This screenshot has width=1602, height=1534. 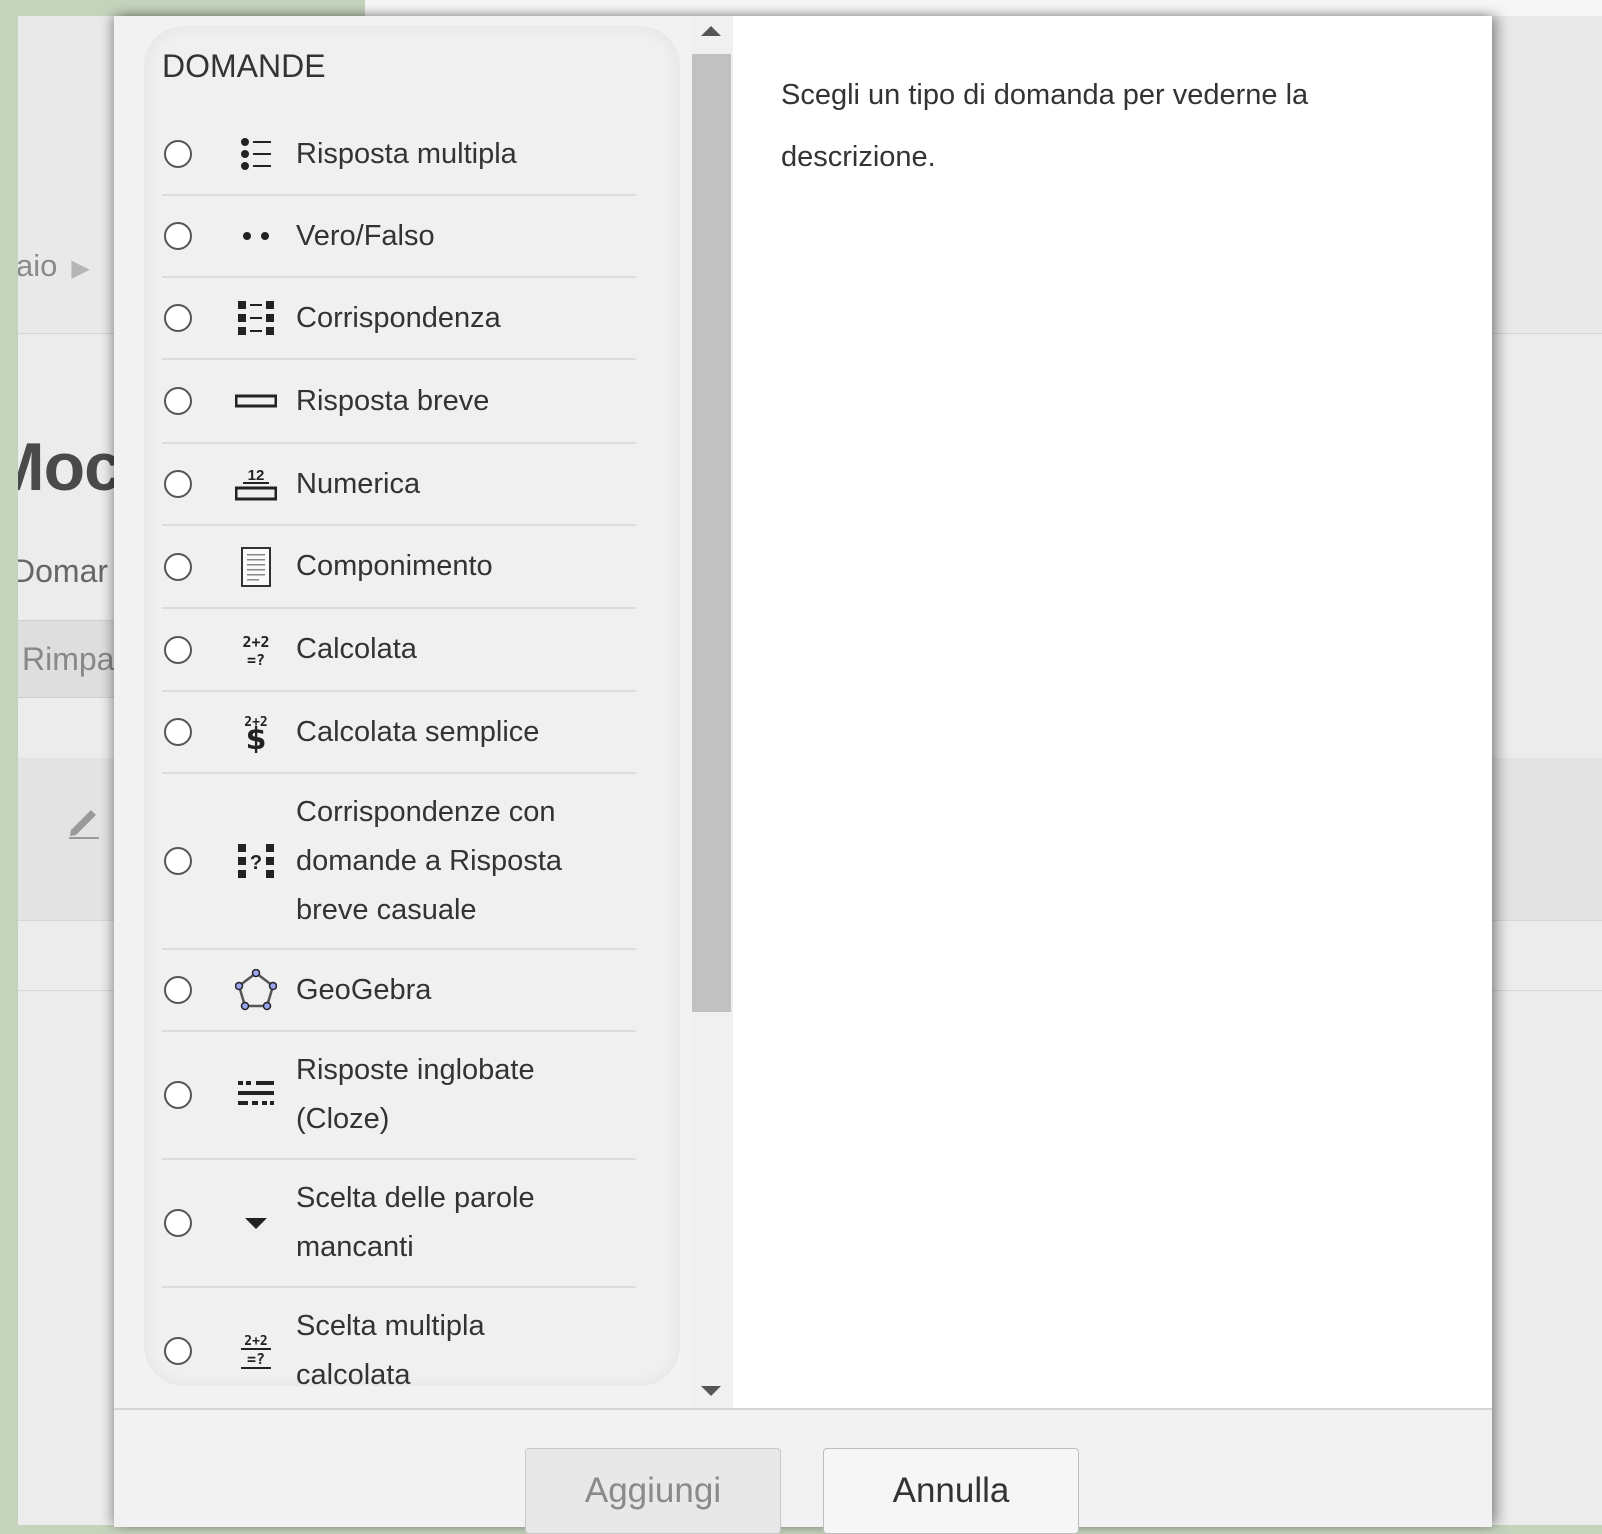 What do you see at coordinates (390, 1350) in the screenshot?
I see `option-label: Scelta multipla calcolata` at bounding box center [390, 1350].